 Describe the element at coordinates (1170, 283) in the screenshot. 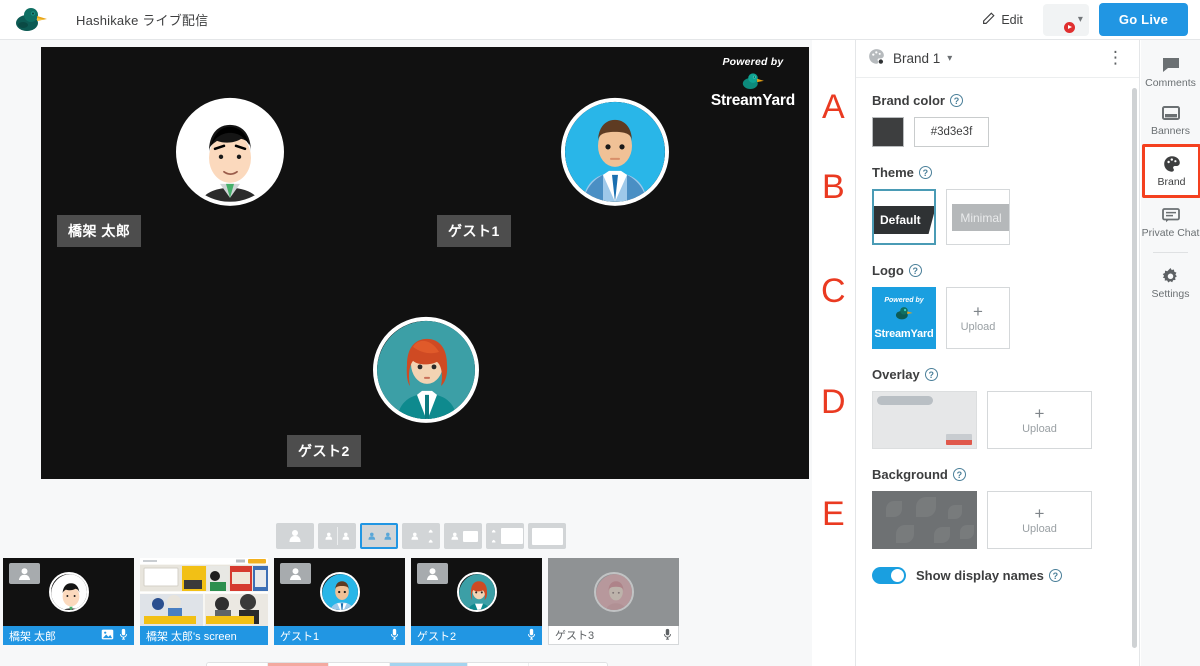

I see `rail-item-settings: Settings` at that location.